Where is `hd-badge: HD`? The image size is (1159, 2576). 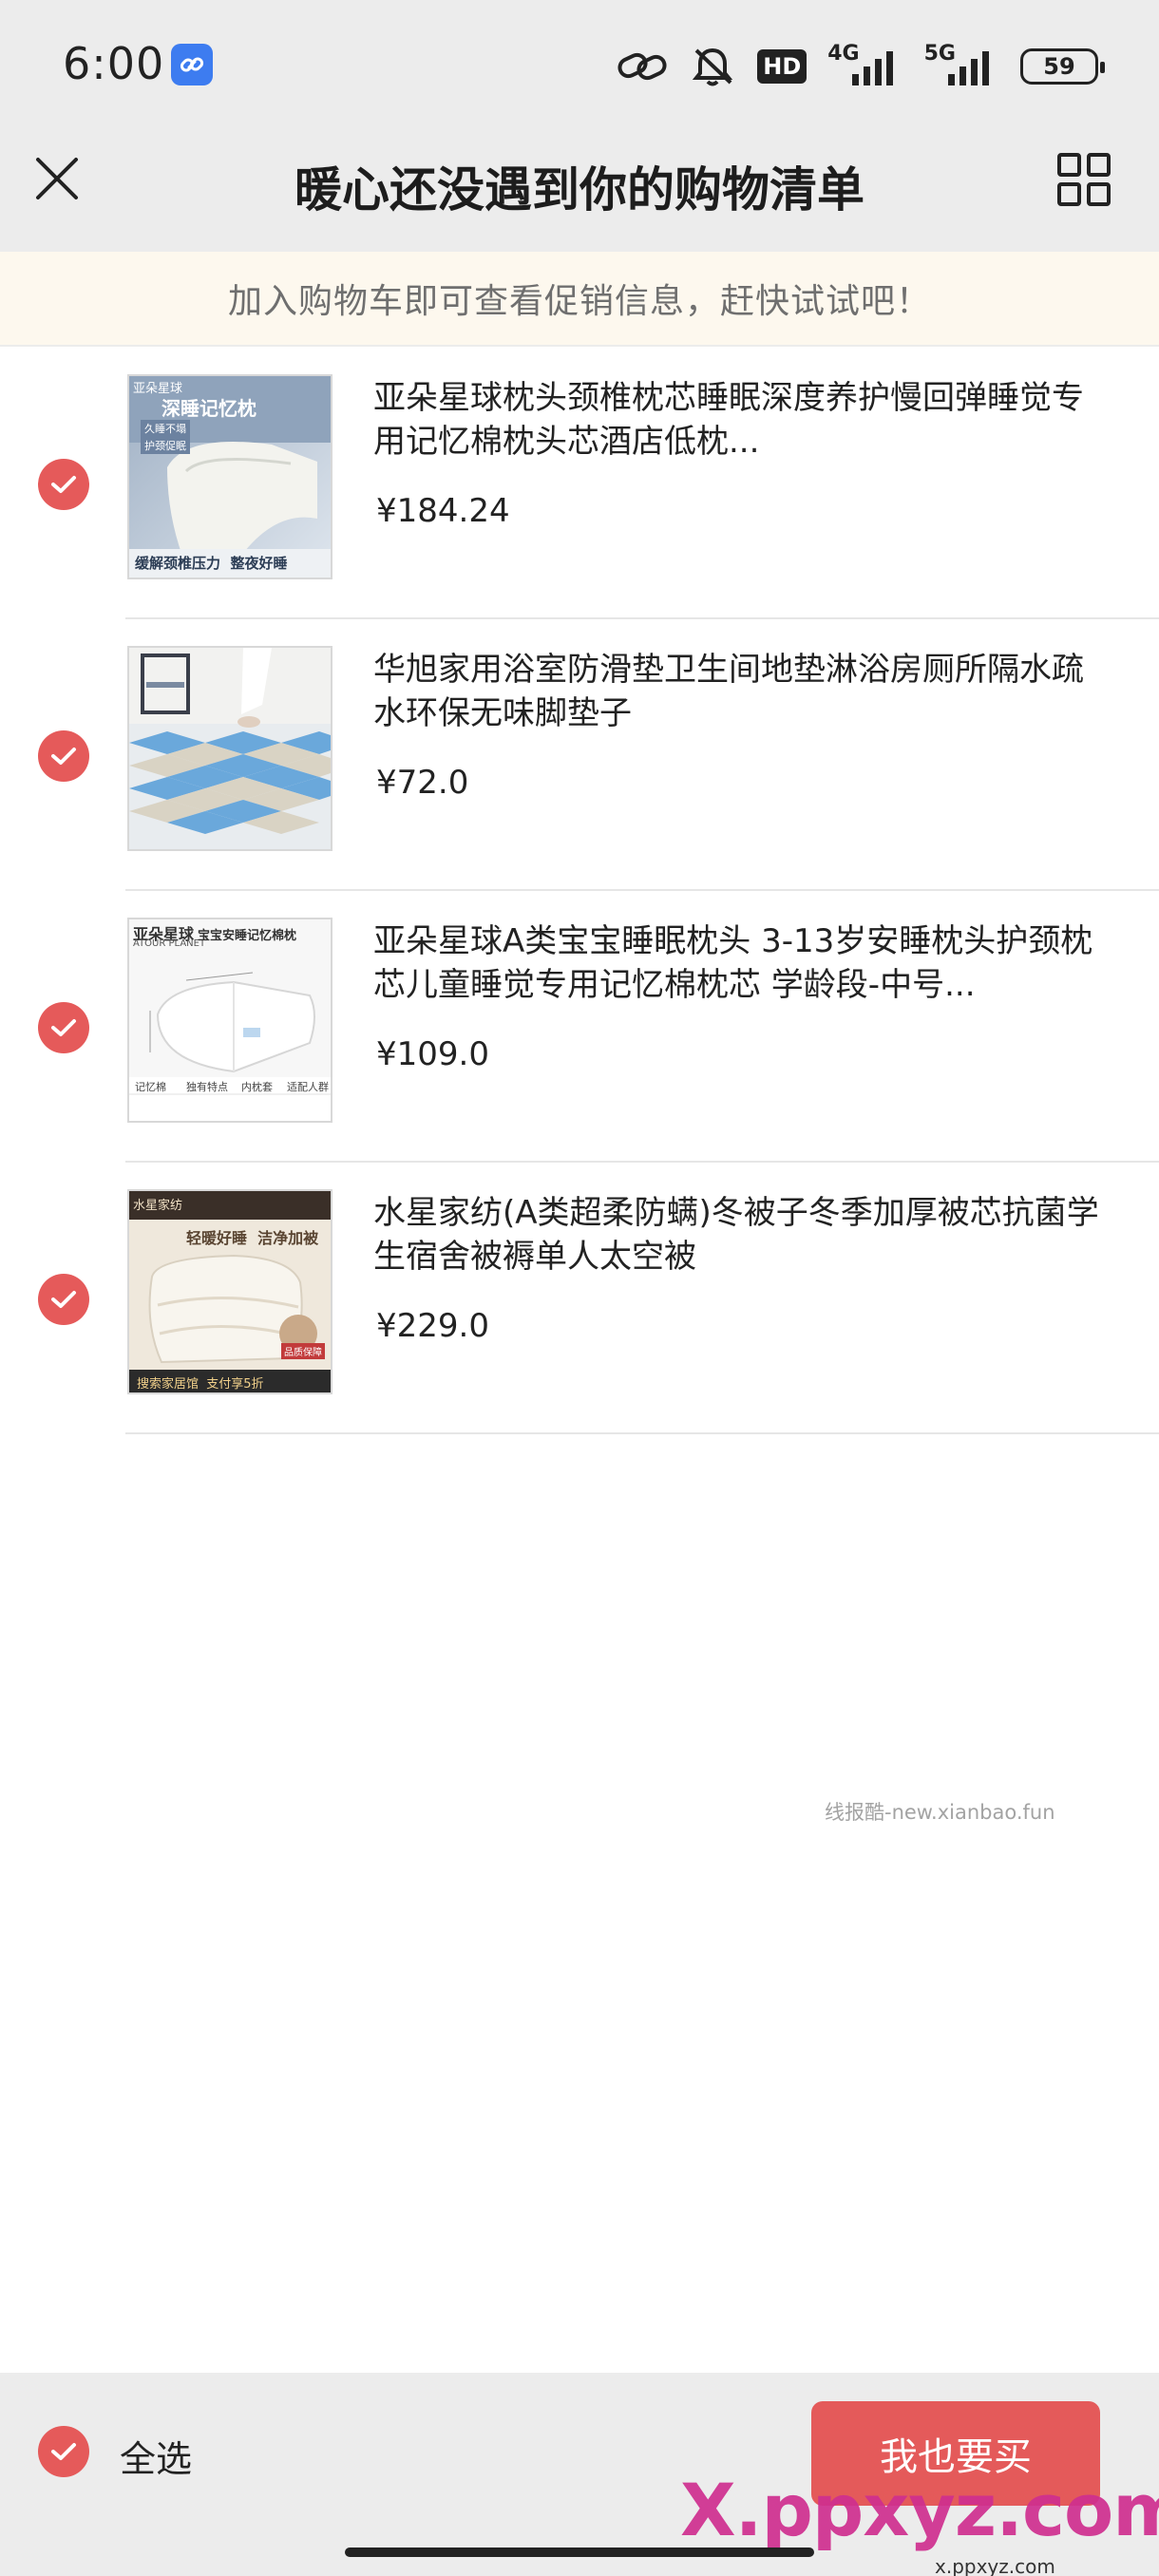
hd-badge: HD is located at coordinates (782, 66).